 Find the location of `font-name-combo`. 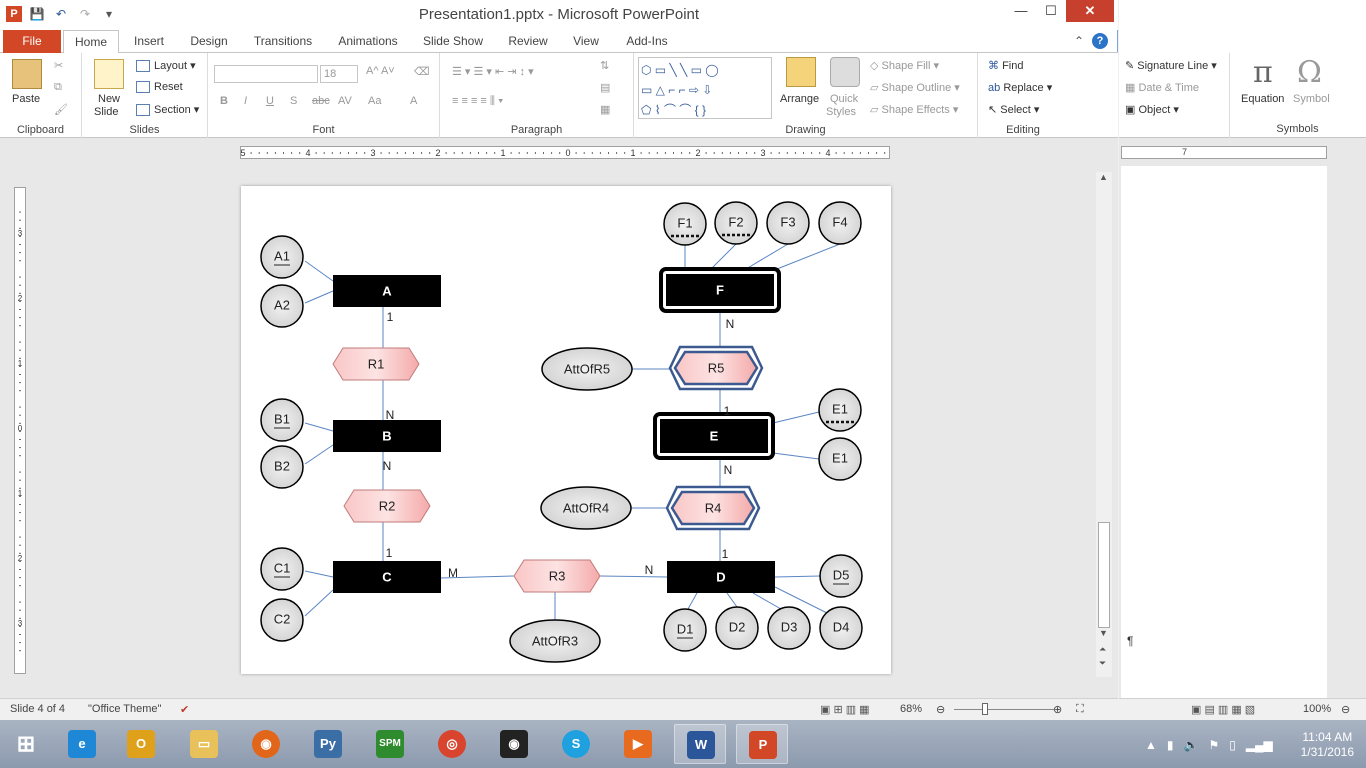

font-name-combo is located at coordinates (266, 74).